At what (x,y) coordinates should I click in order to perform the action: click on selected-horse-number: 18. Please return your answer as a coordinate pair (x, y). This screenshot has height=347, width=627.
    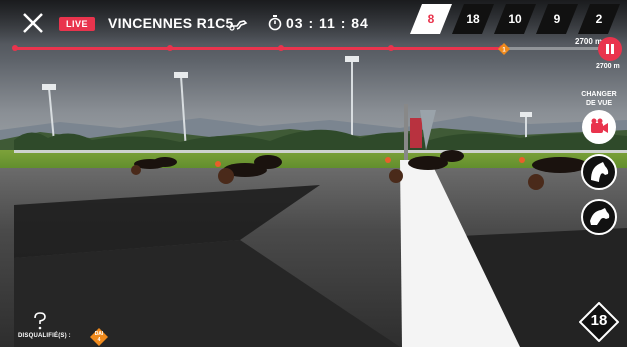
    Looking at the image, I should click on (599, 320).